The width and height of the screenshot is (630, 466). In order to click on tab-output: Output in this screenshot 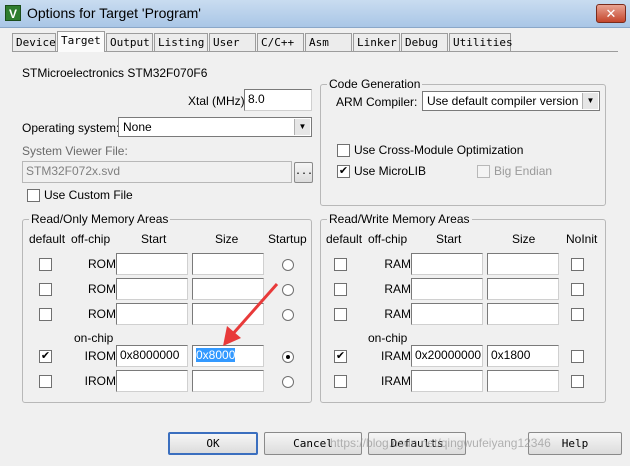, I will do `click(129, 42)`.